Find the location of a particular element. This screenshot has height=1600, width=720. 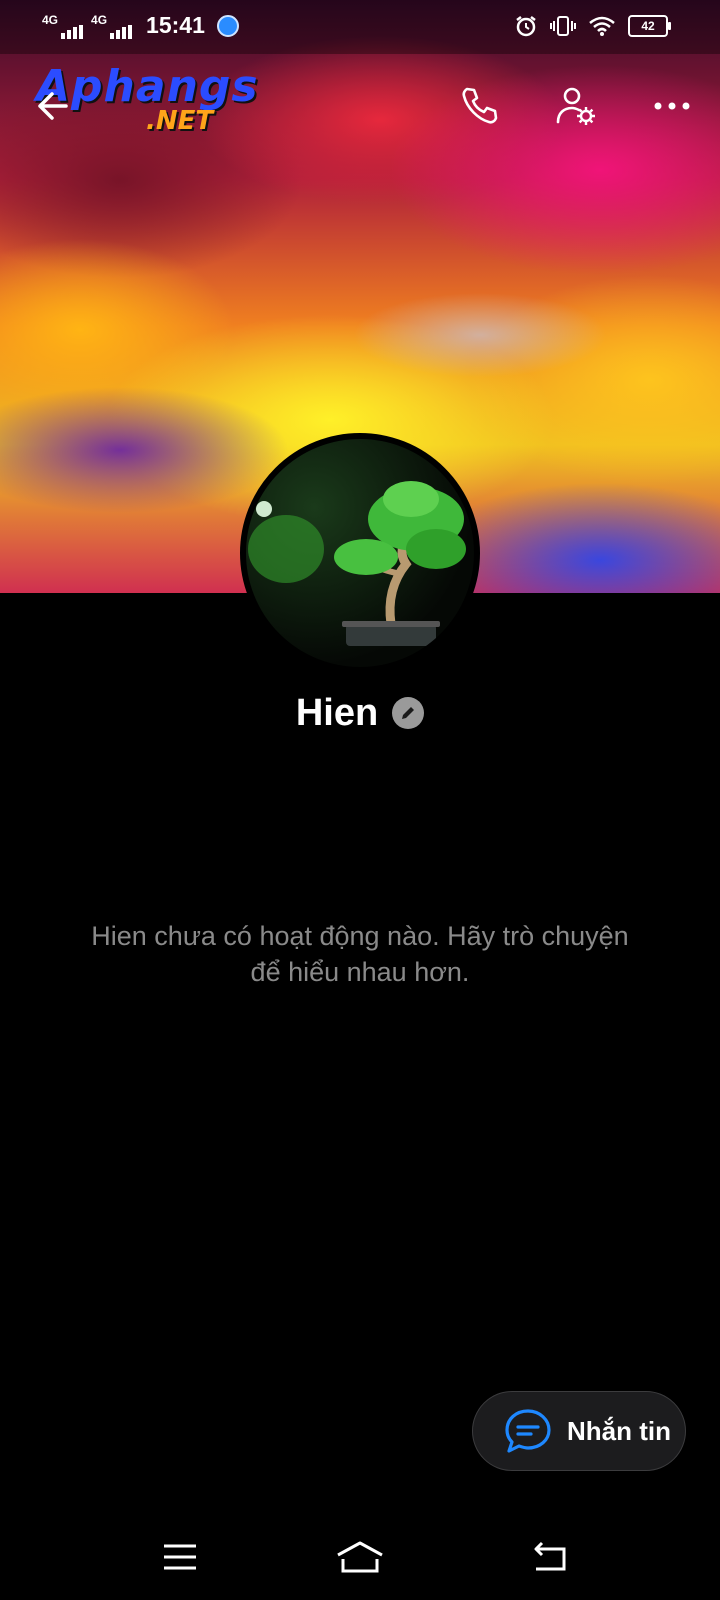

recents-button is located at coordinates (180, 1557).